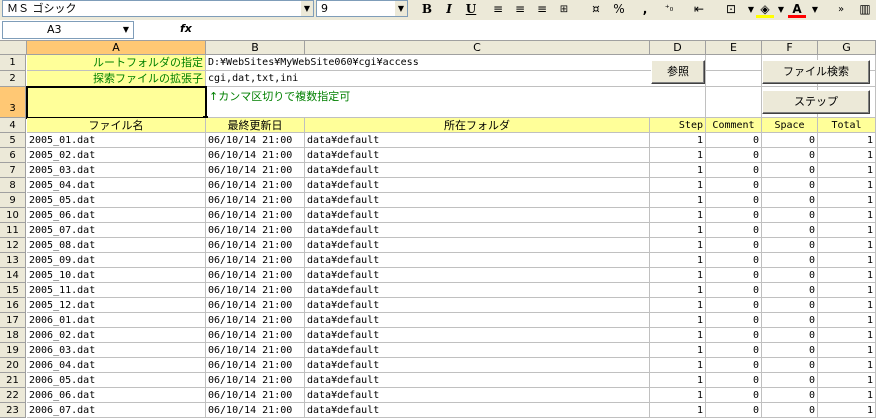 The height and width of the screenshot is (418, 876). I want to click on file-search-button: ファイル検索, so click(816, 72).